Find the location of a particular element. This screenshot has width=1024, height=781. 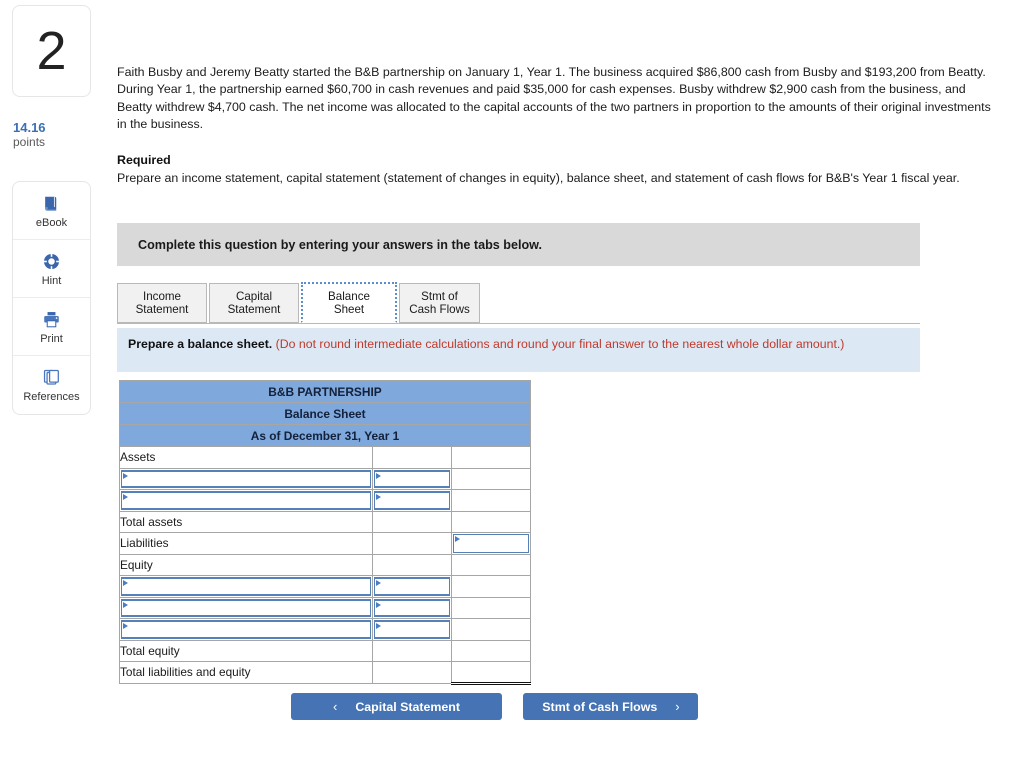

tab-stmt-of-cash-flows: Stmt of Cash Flows is located at coordinates (439, 303).